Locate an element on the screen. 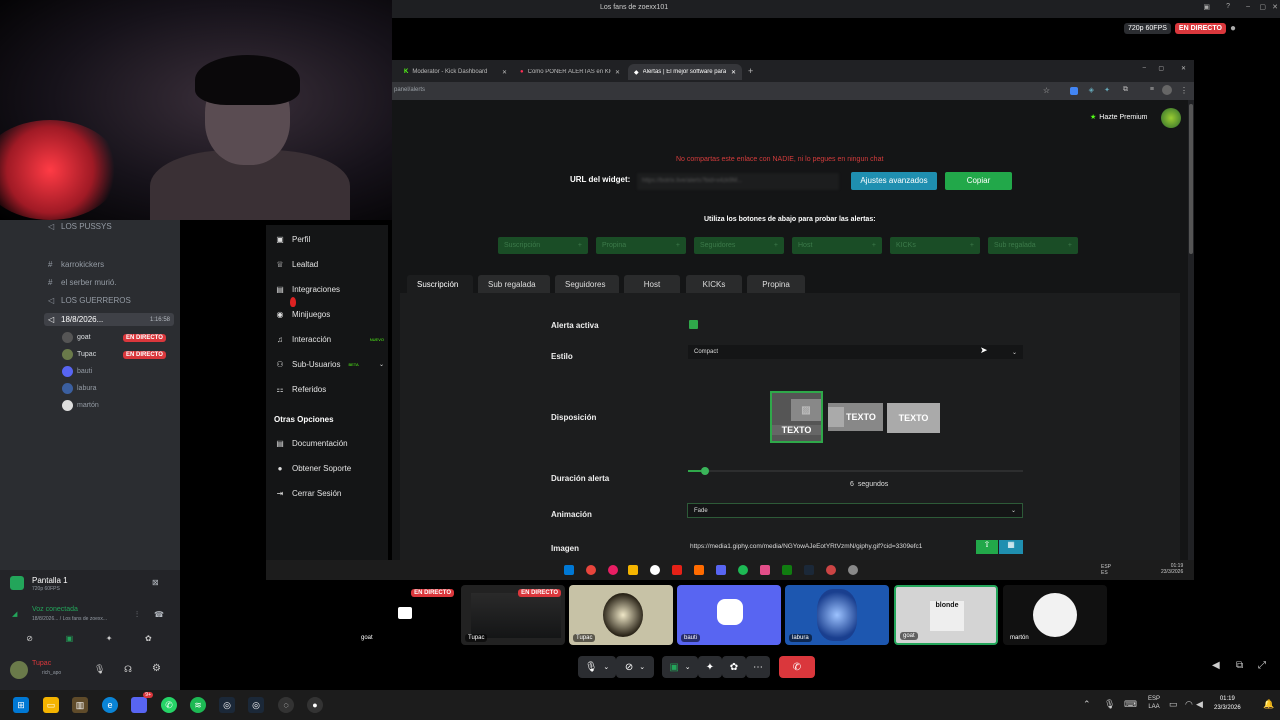 Image resolution: width=1280 pixels, height=720 pixels. tab-propina: Propina is located at coordinates (776, 284).